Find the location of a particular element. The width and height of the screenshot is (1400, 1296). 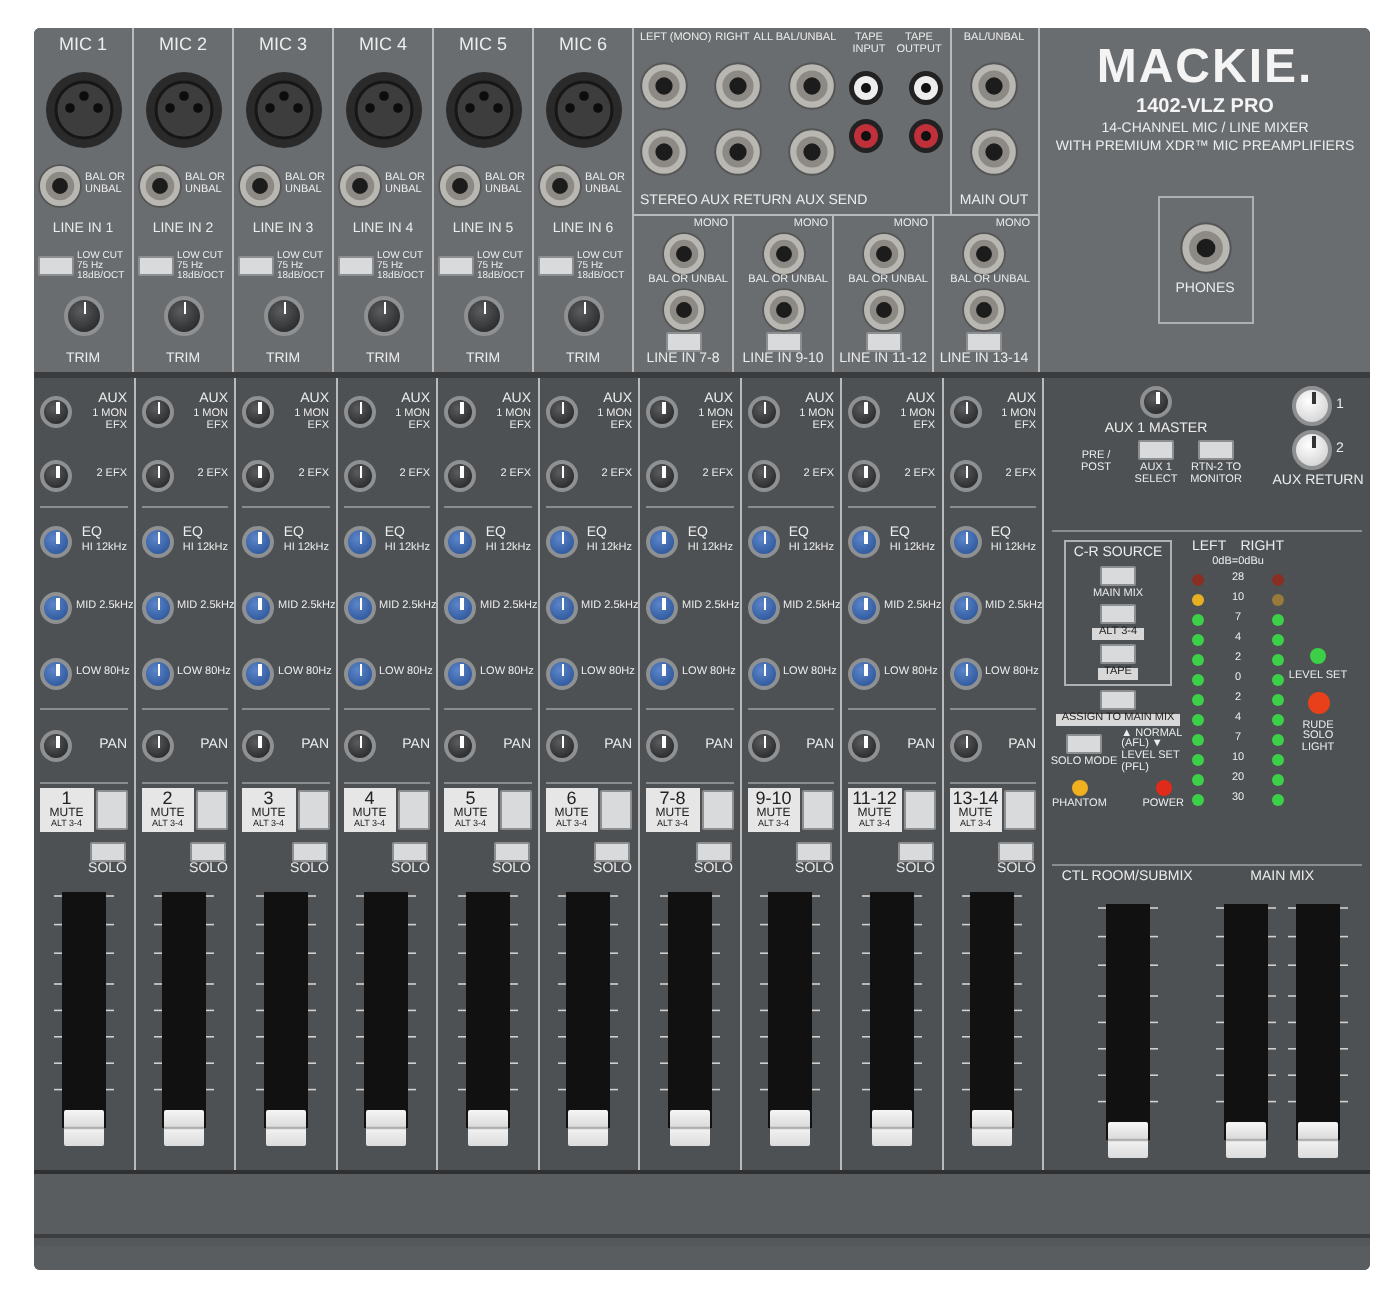

assign-button is located at coordinates (1118, 699).